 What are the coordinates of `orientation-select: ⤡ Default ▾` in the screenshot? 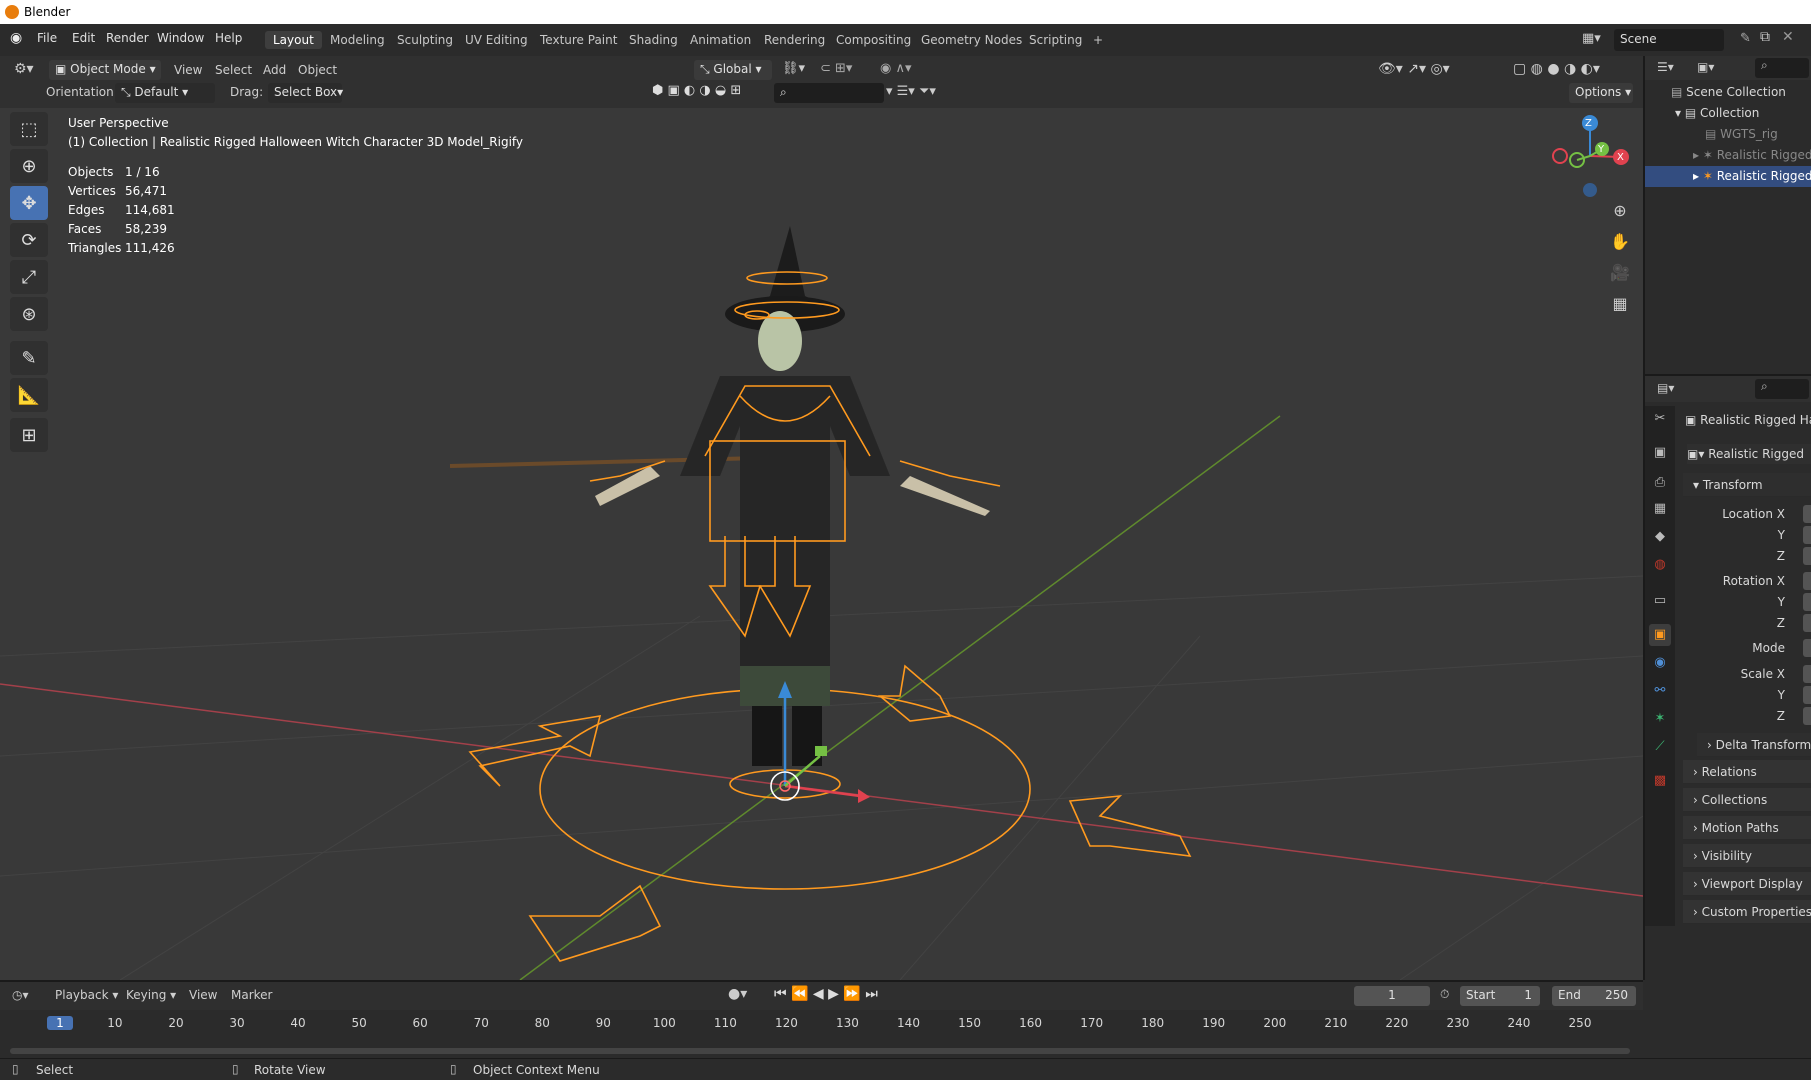 It's located at (165, 93).